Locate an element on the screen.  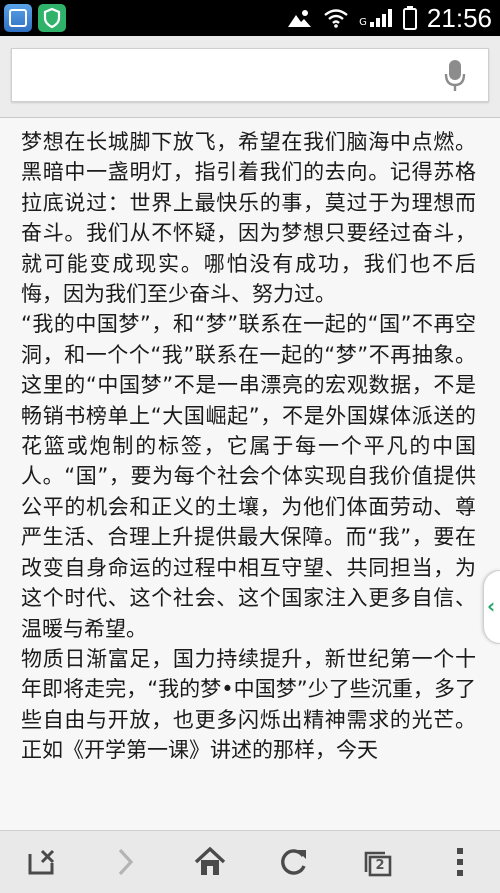
search-box is located at coordinates (250, 75).